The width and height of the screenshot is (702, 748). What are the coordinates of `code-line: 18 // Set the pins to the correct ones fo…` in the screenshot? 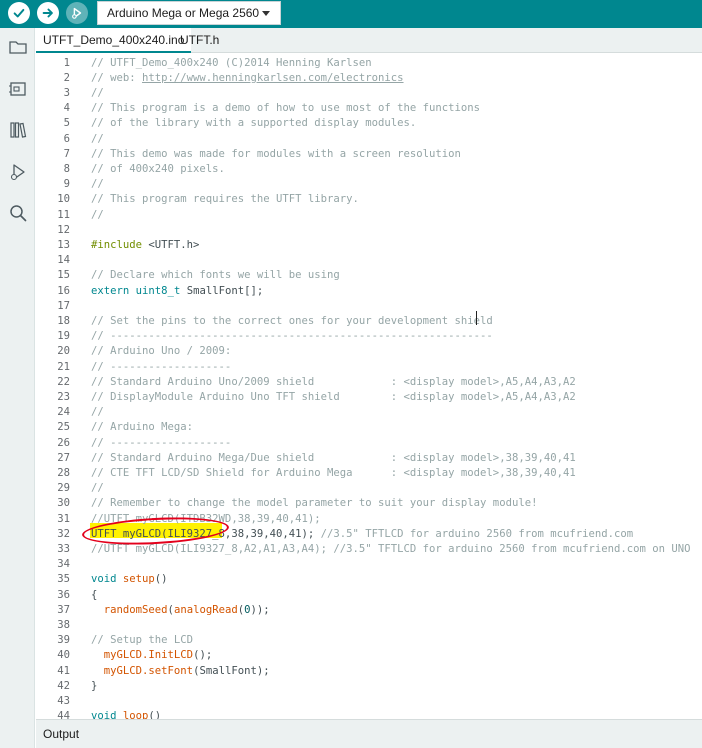 It's located at (369, 321).